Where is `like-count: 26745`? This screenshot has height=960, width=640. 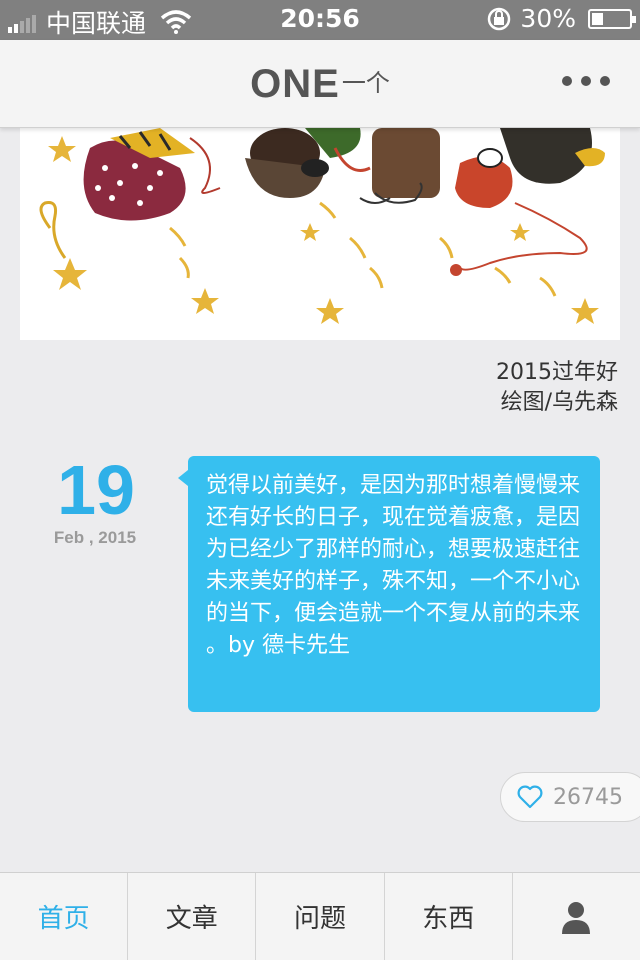
like-count: 26745 is located at coordinates (588, 797).